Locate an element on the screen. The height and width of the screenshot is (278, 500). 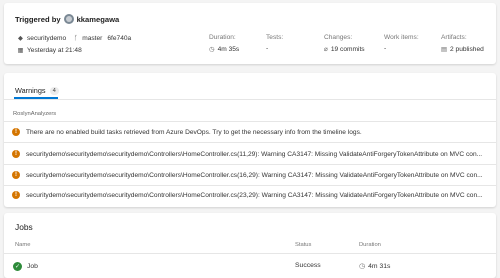
source-info: ◆ securitydemo ᚴ master 6fe740a is located at coordinates (74, 38).